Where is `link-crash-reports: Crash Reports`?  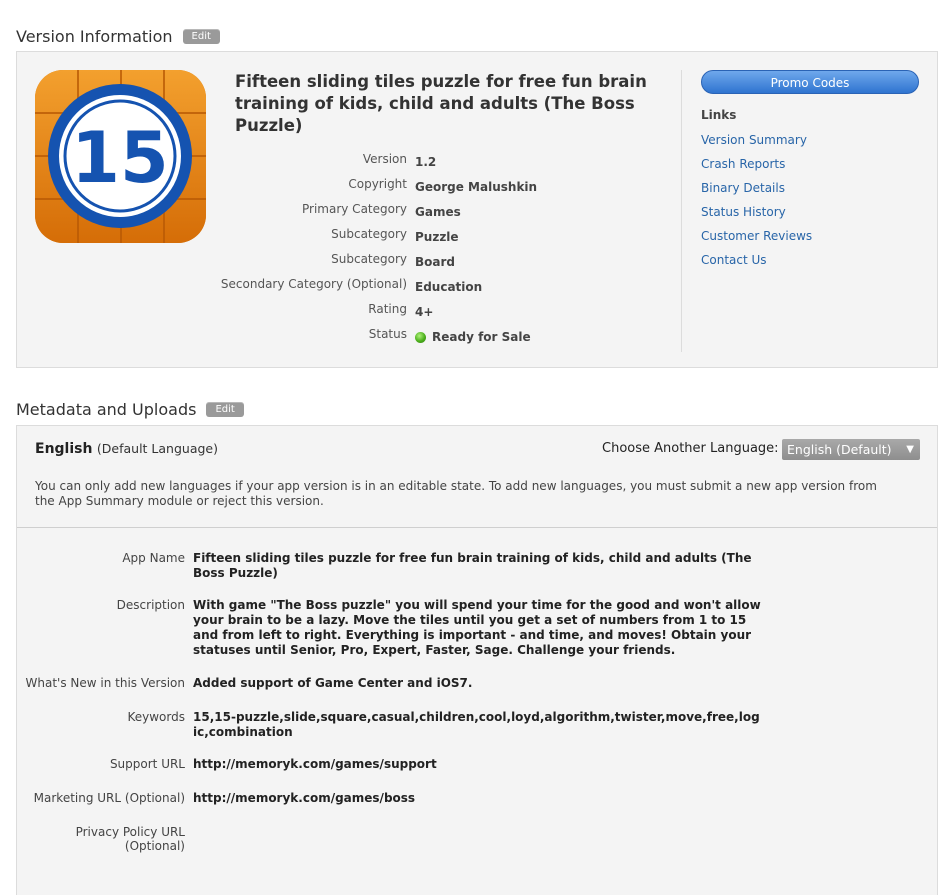
link-crash-reports: Crash Reports is located at coordinates (743, 164).